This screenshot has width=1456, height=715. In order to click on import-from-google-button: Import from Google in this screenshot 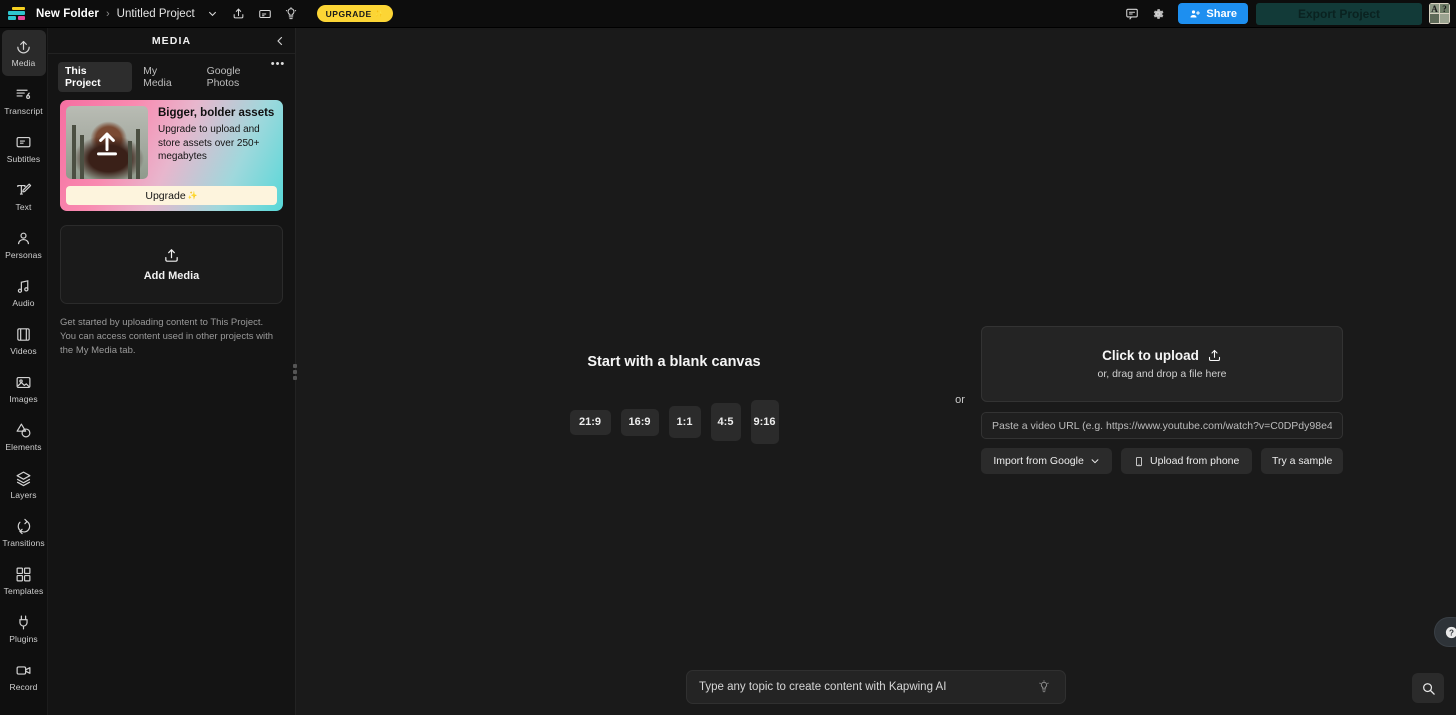, I will do `click(1047, 461)`.